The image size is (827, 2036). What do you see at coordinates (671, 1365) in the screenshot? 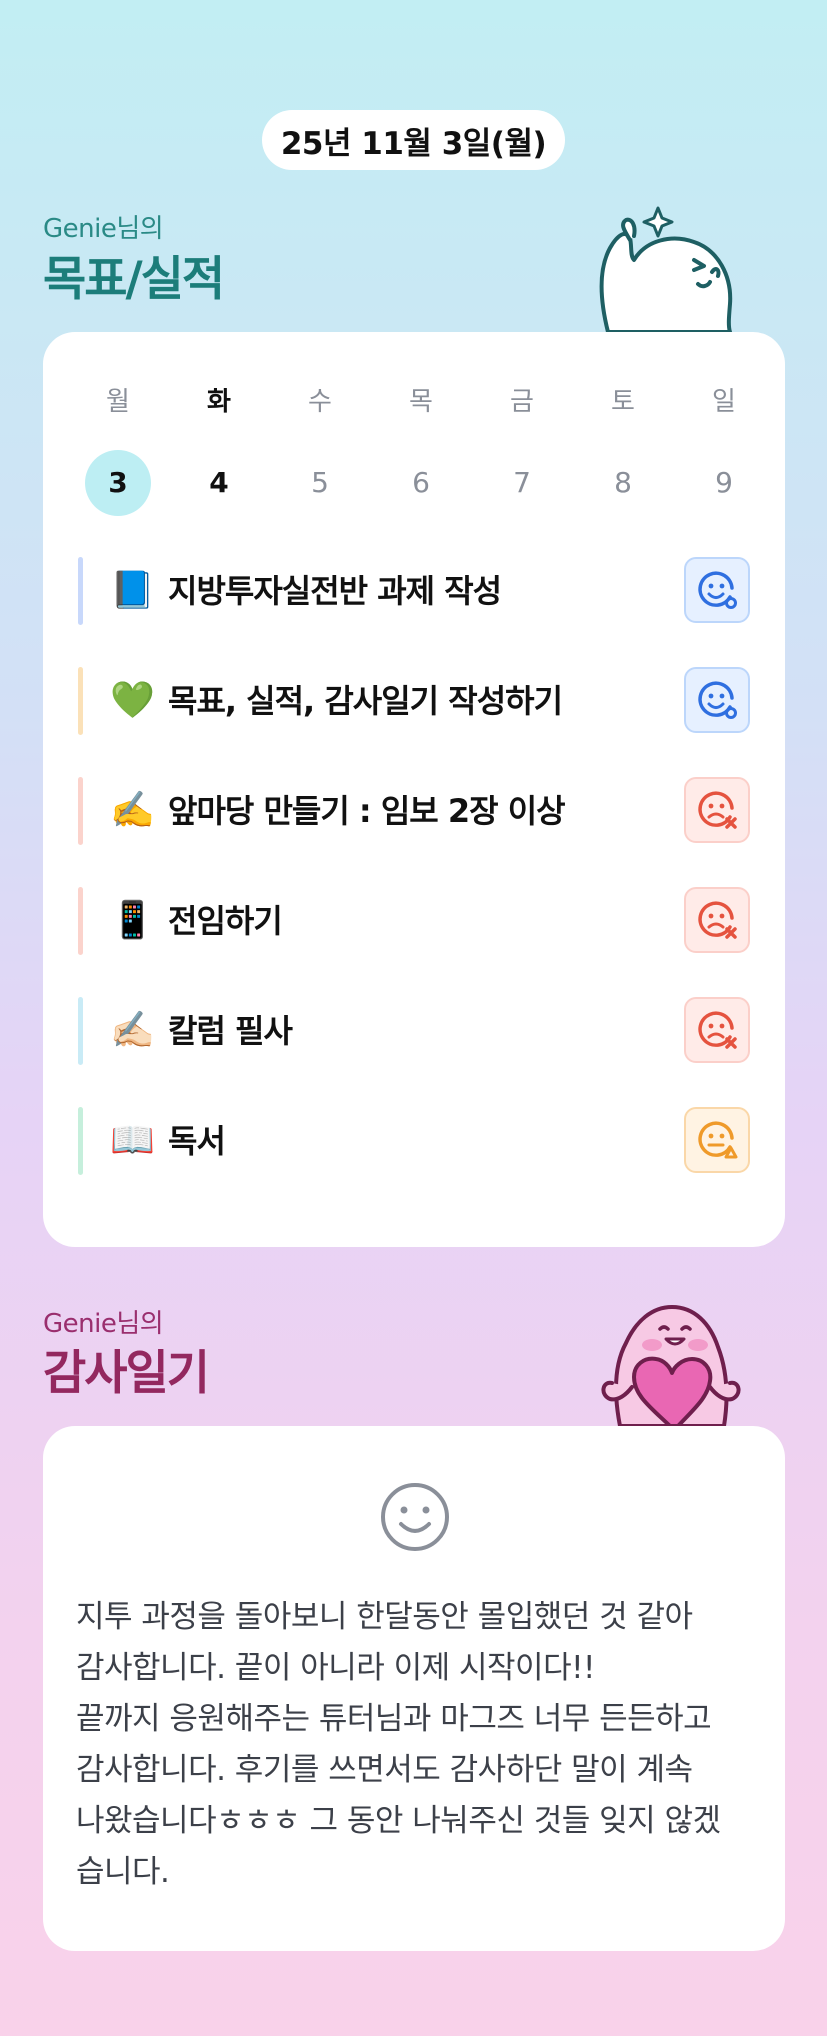
I see `mascot-heart-icon` at bounding box center [671, 1365].